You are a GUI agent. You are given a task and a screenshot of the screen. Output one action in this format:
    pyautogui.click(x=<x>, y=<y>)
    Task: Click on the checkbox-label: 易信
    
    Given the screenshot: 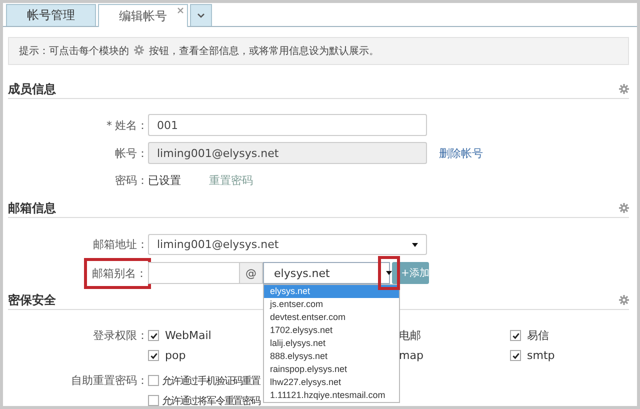 What is the action you would take?
    pyautogui.click(x=538, y=335)
    